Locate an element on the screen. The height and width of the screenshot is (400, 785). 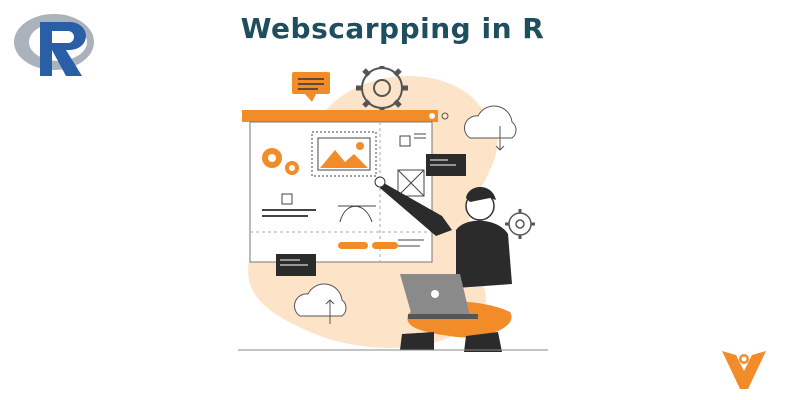
small-gear-icon is located at coordinates (520, 224).